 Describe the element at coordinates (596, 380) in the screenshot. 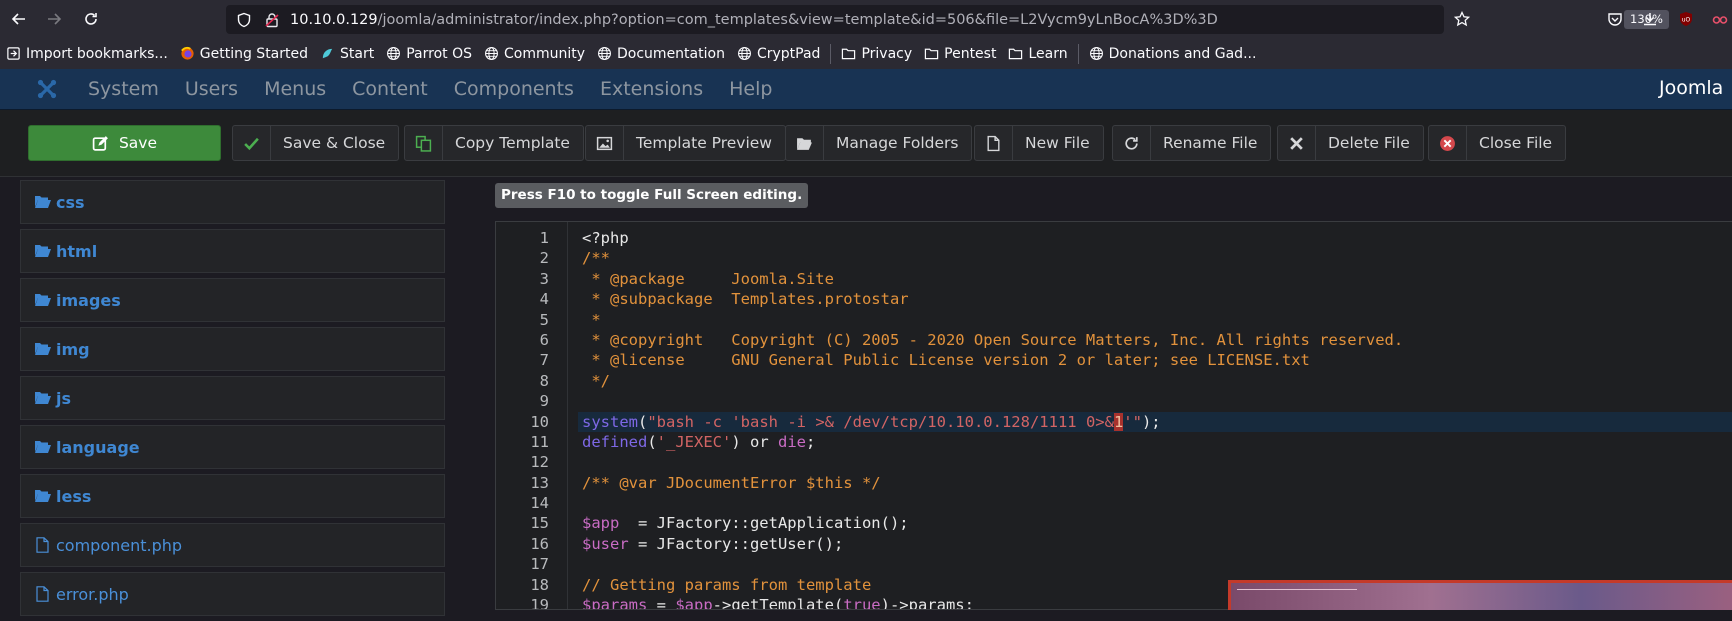

I see `code-token: */` at that location.